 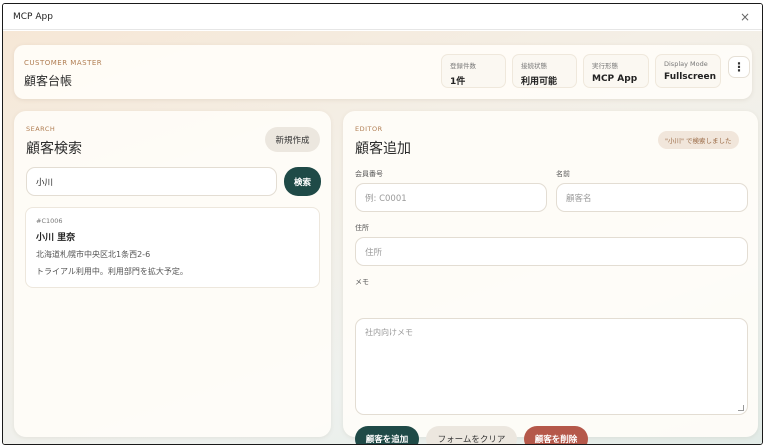 What do you see at coordinates (551, 251) in the screenshot?
I see `address-field: 住所` at bounding box center [551, 251].